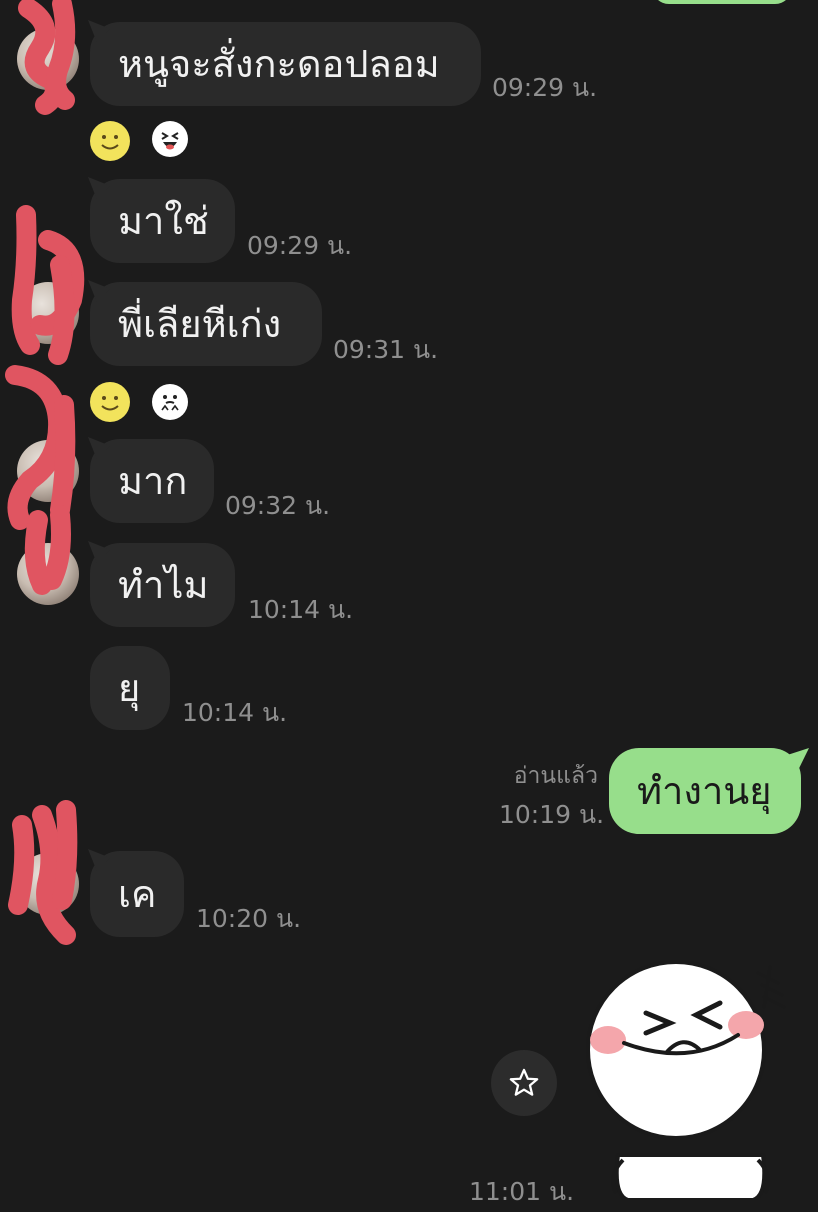  I want to click on received-message-bubble: ทำไม, so click(162, 585).